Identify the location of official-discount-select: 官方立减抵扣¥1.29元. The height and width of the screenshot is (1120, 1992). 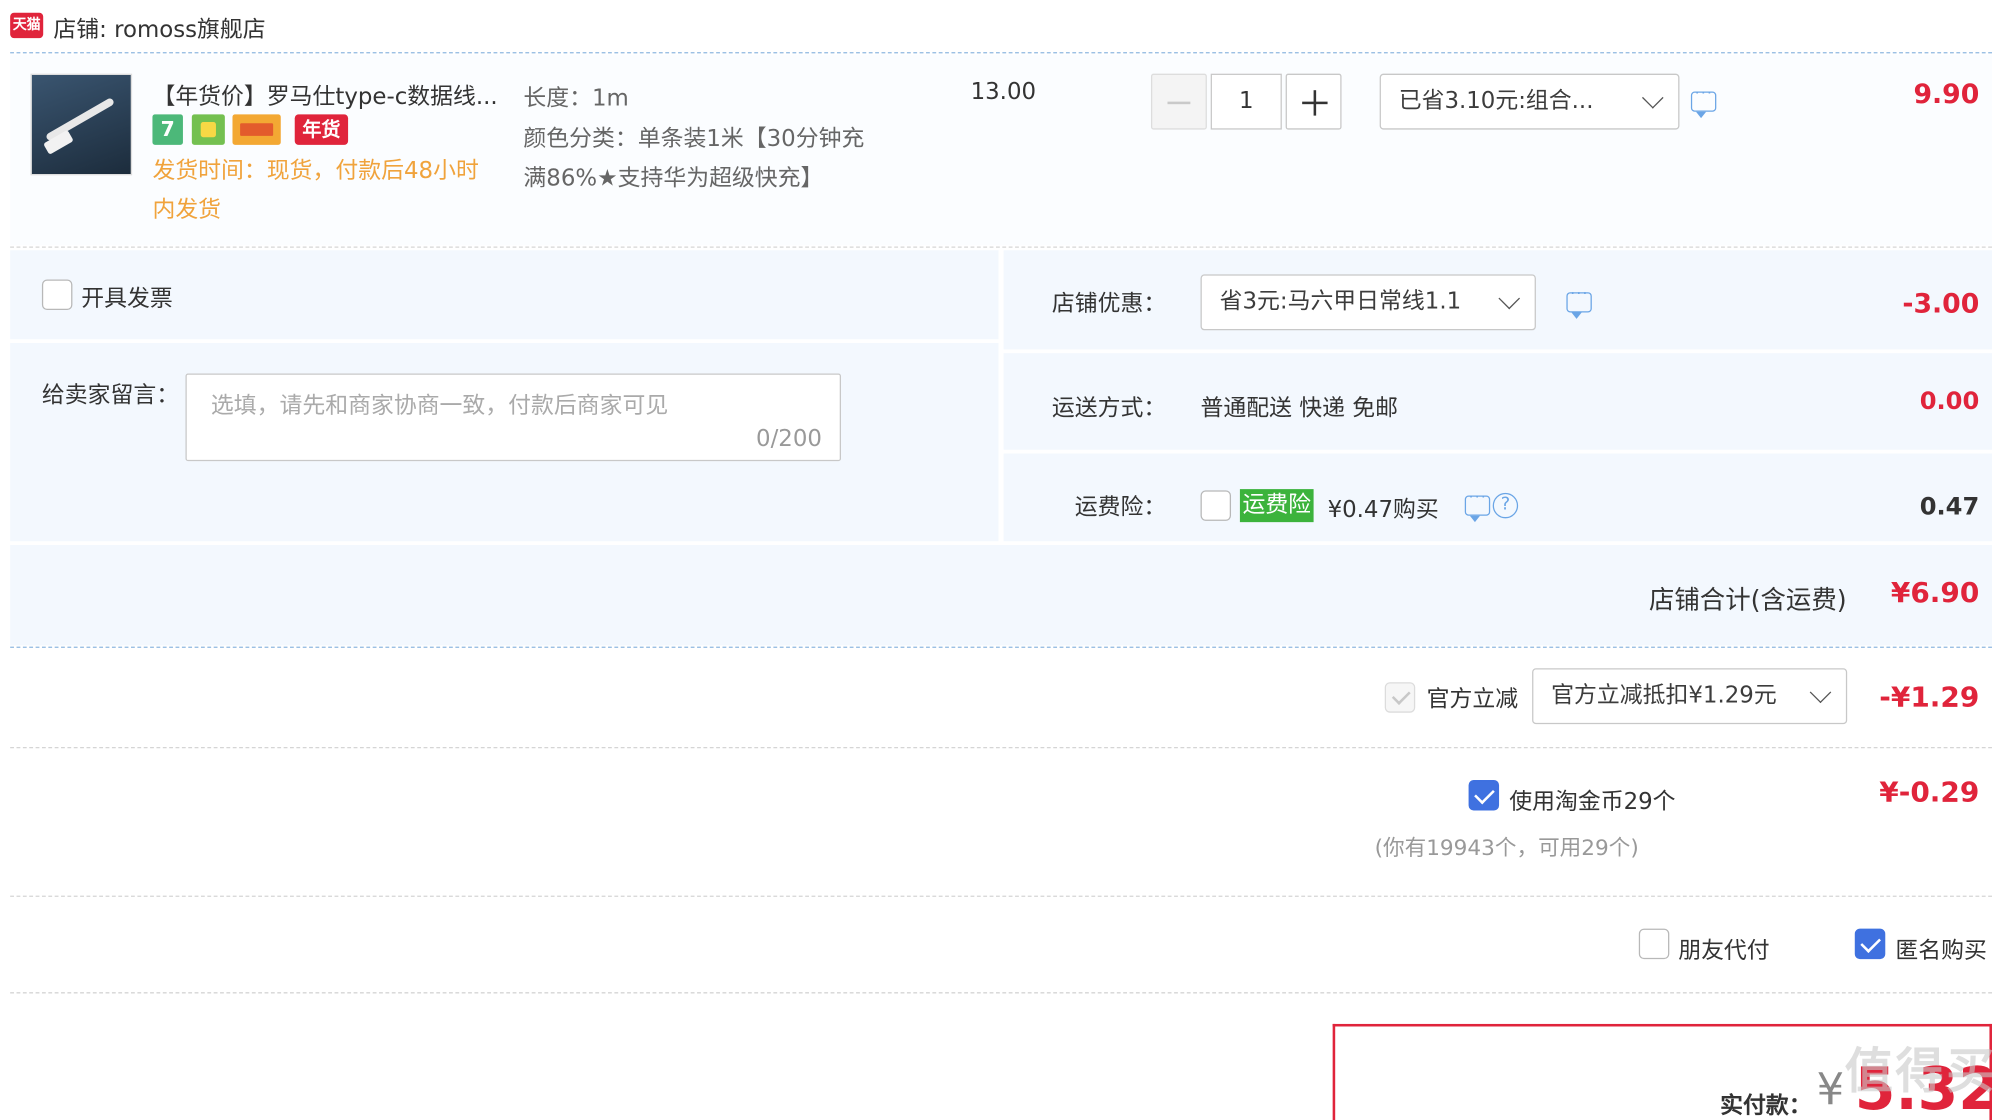
(1690, 696).